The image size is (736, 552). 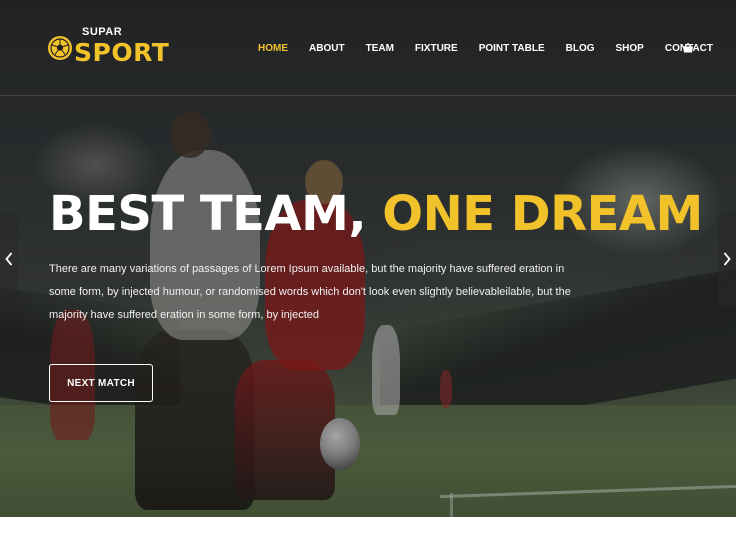 I want to click on nav-item-home: HOME, so click(x=273, y=48).